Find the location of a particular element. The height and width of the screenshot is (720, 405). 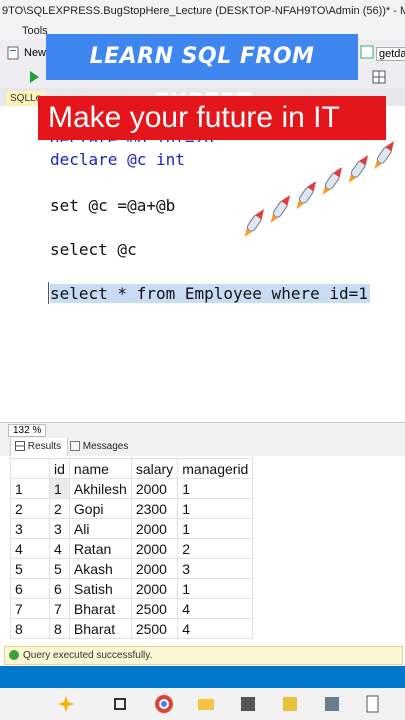

cell-name: Akhilesh is located at coordinates (100, 488).